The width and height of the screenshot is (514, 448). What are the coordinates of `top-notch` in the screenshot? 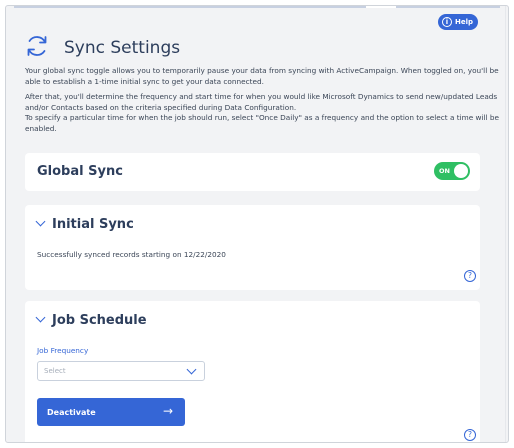 It's located at (381, 7).